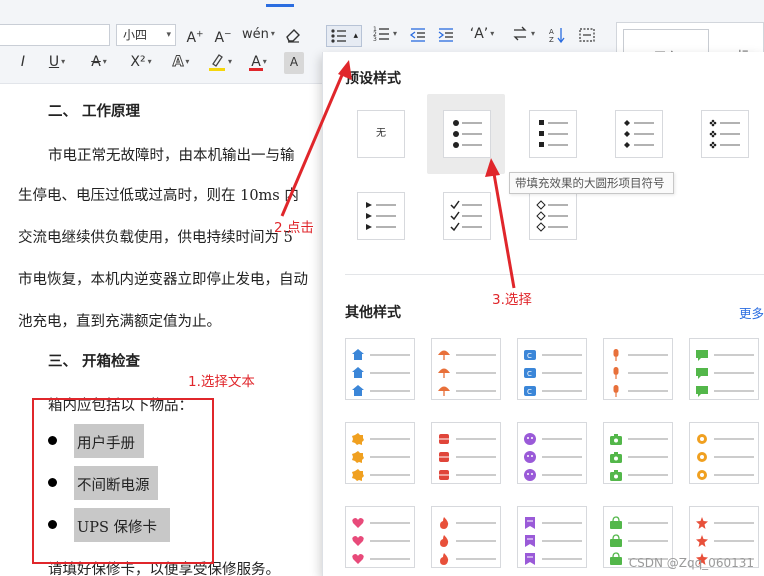 This screenshot has width=764, height=576. Describe the element at coordinates (381, 541) in the screenshot. I see `heart-icon` at that location.